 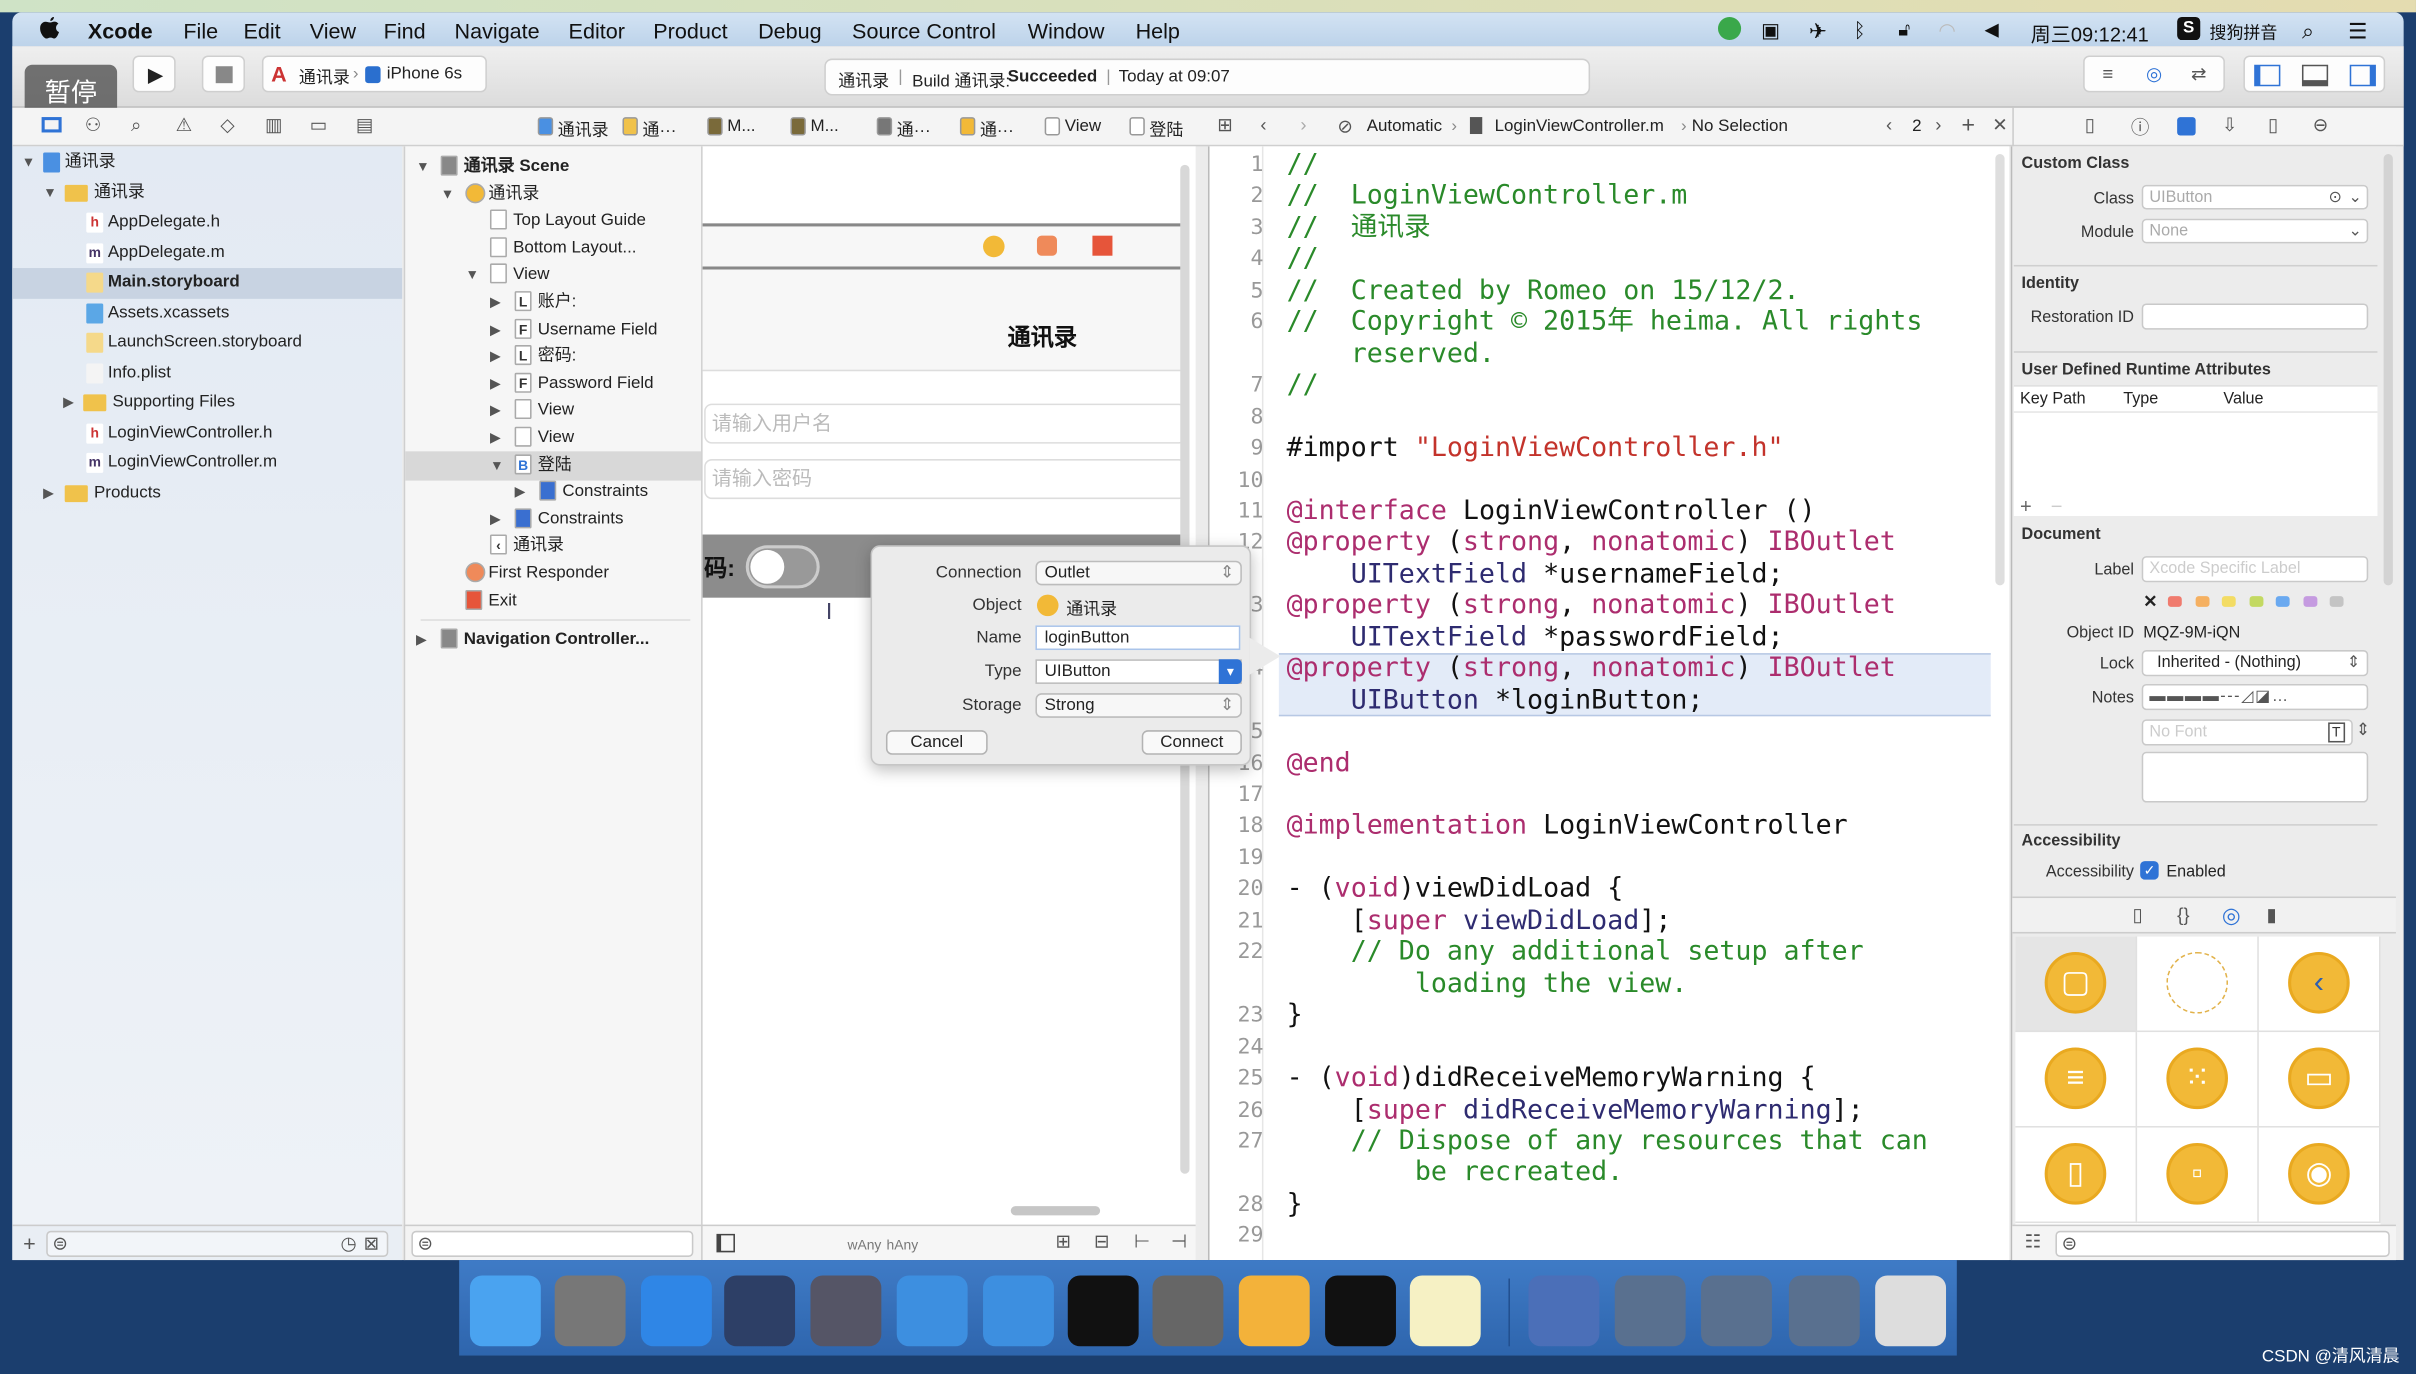 I want to click on debug-navigator-icon: ▥, so click(x=273, y=125).